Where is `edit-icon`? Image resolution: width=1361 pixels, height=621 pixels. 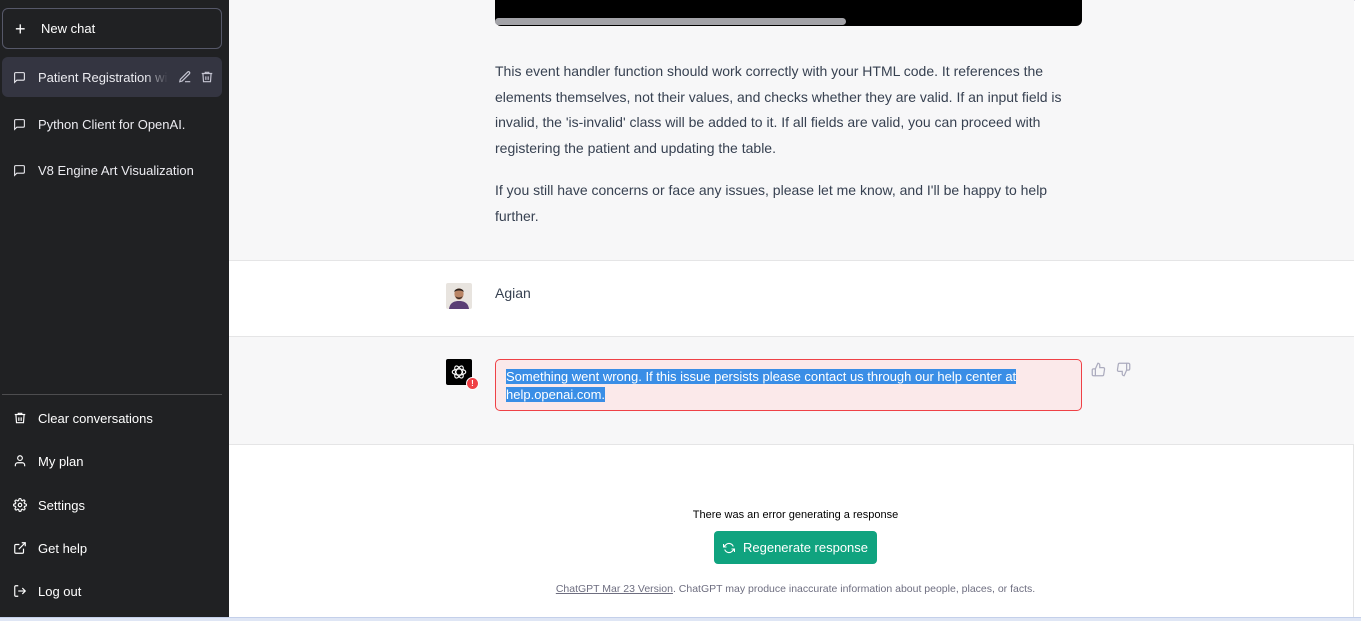 edit-icon is located at coordinates (185, 77).